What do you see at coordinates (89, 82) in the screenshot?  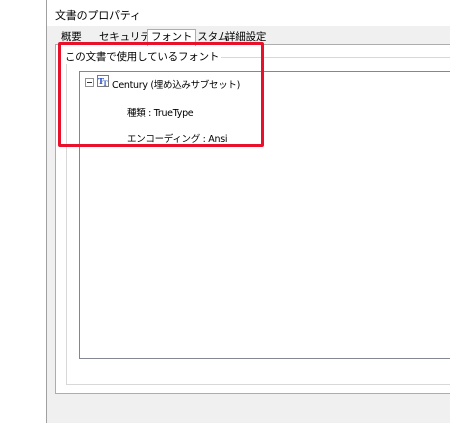 I see `collapse-toggle-icon` at bounding box center [89, 82].